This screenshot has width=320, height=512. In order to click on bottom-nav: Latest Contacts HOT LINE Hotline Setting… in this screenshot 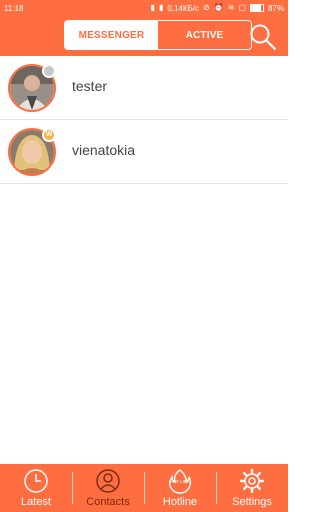, I will do `click(144, 488)`.